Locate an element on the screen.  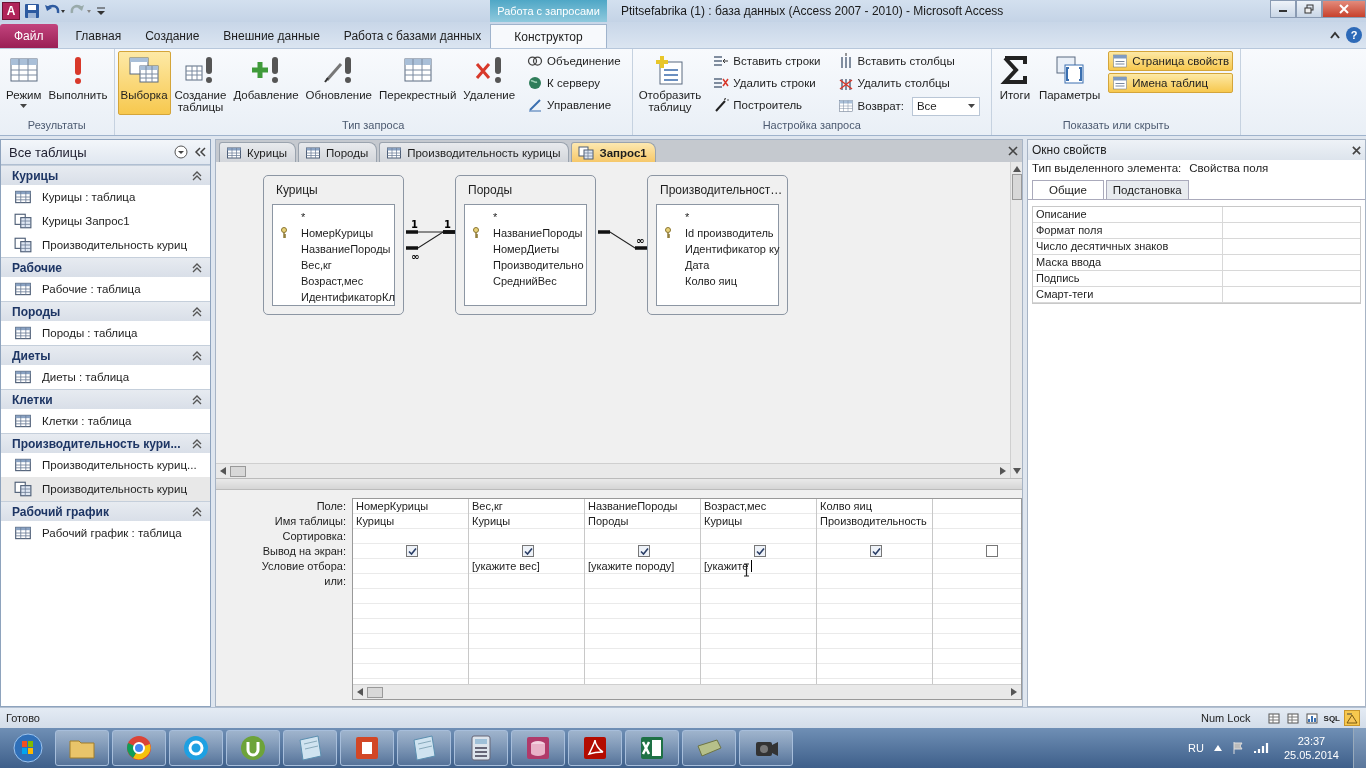
help-button: ? is located at coordinates (1354, 35).